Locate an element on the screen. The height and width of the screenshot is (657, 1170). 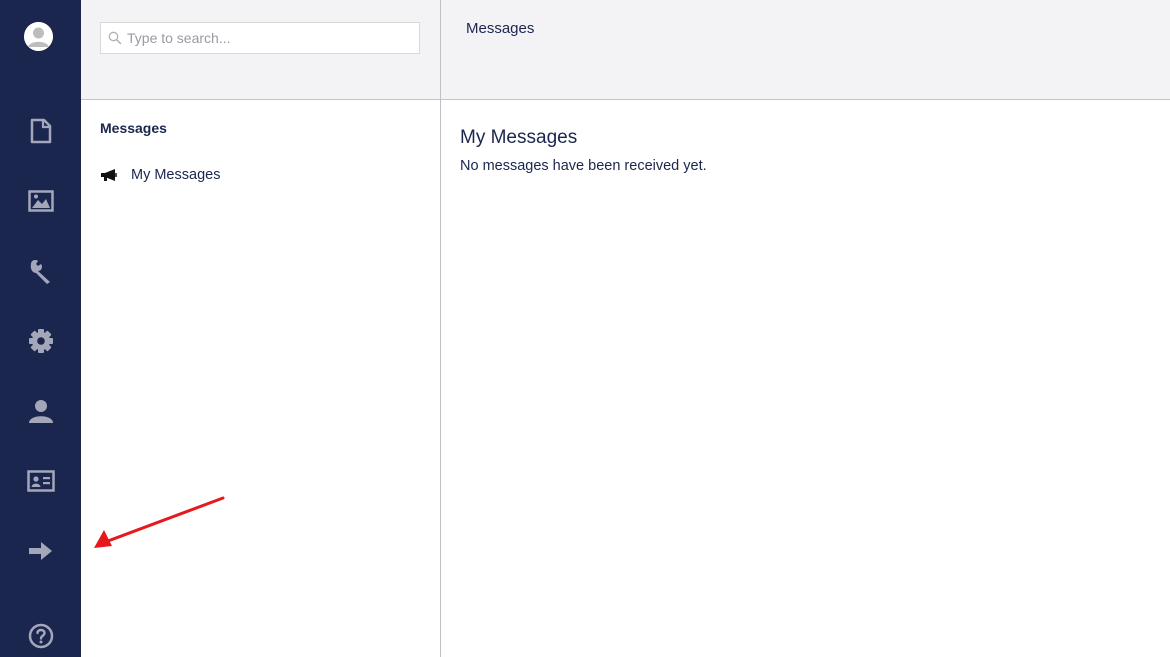
tree-item-label: My Messages is located at coordinates (176, 175).